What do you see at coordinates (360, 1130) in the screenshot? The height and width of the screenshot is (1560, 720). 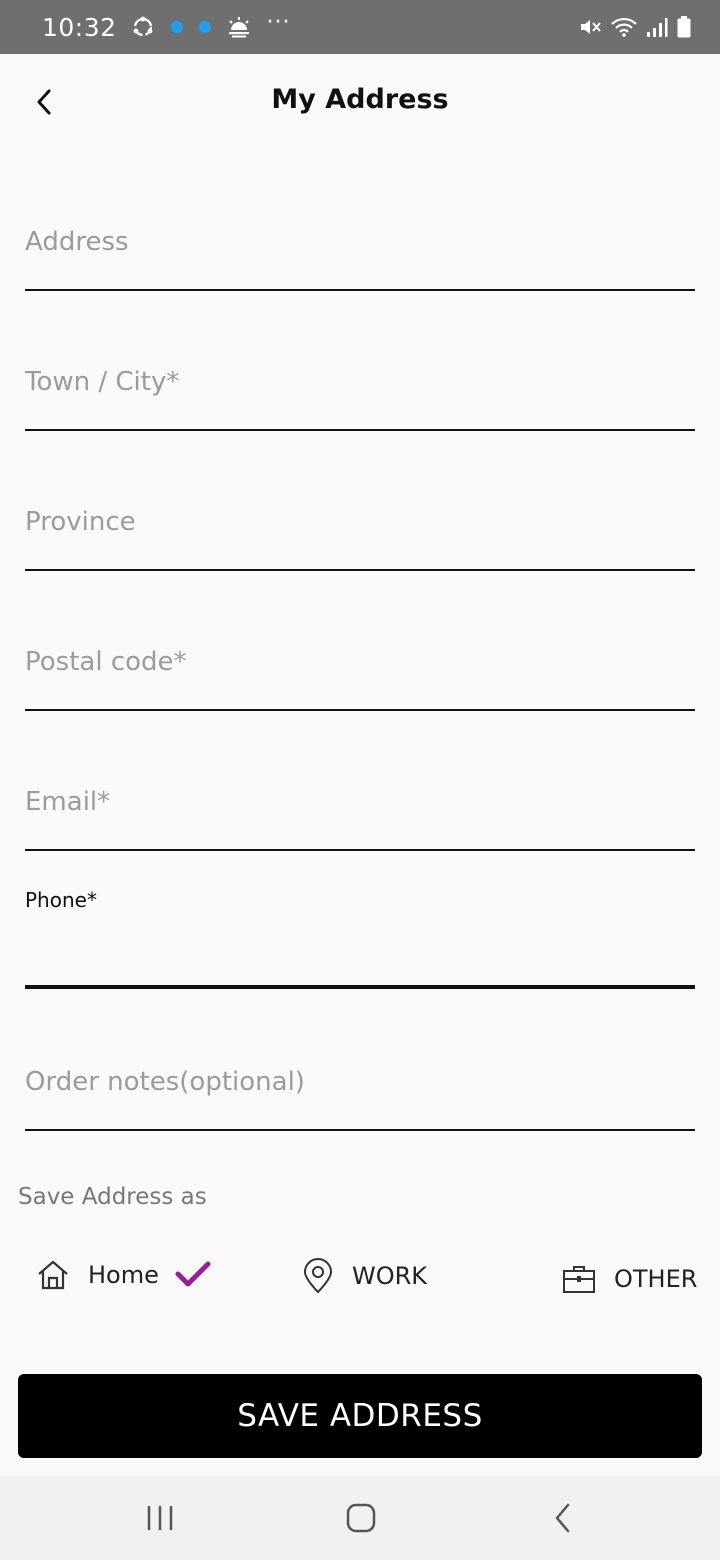 I see `notes-underline` at bounding box center [360, 1130].